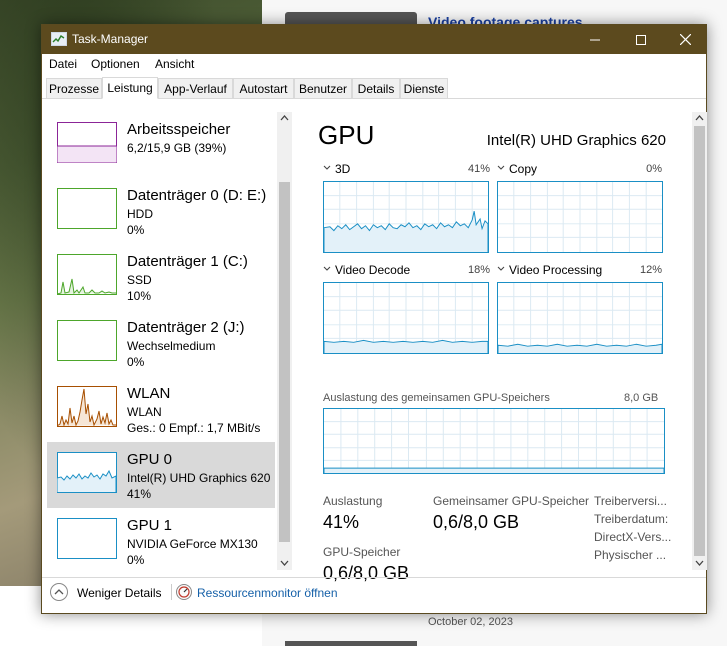 The width and height of the screenshot is (727, 646). Describe the element at coordinates (177, 148) in the screenshot. I see `resource-detail: 6,2/15,9 GB (39%)` at that location.